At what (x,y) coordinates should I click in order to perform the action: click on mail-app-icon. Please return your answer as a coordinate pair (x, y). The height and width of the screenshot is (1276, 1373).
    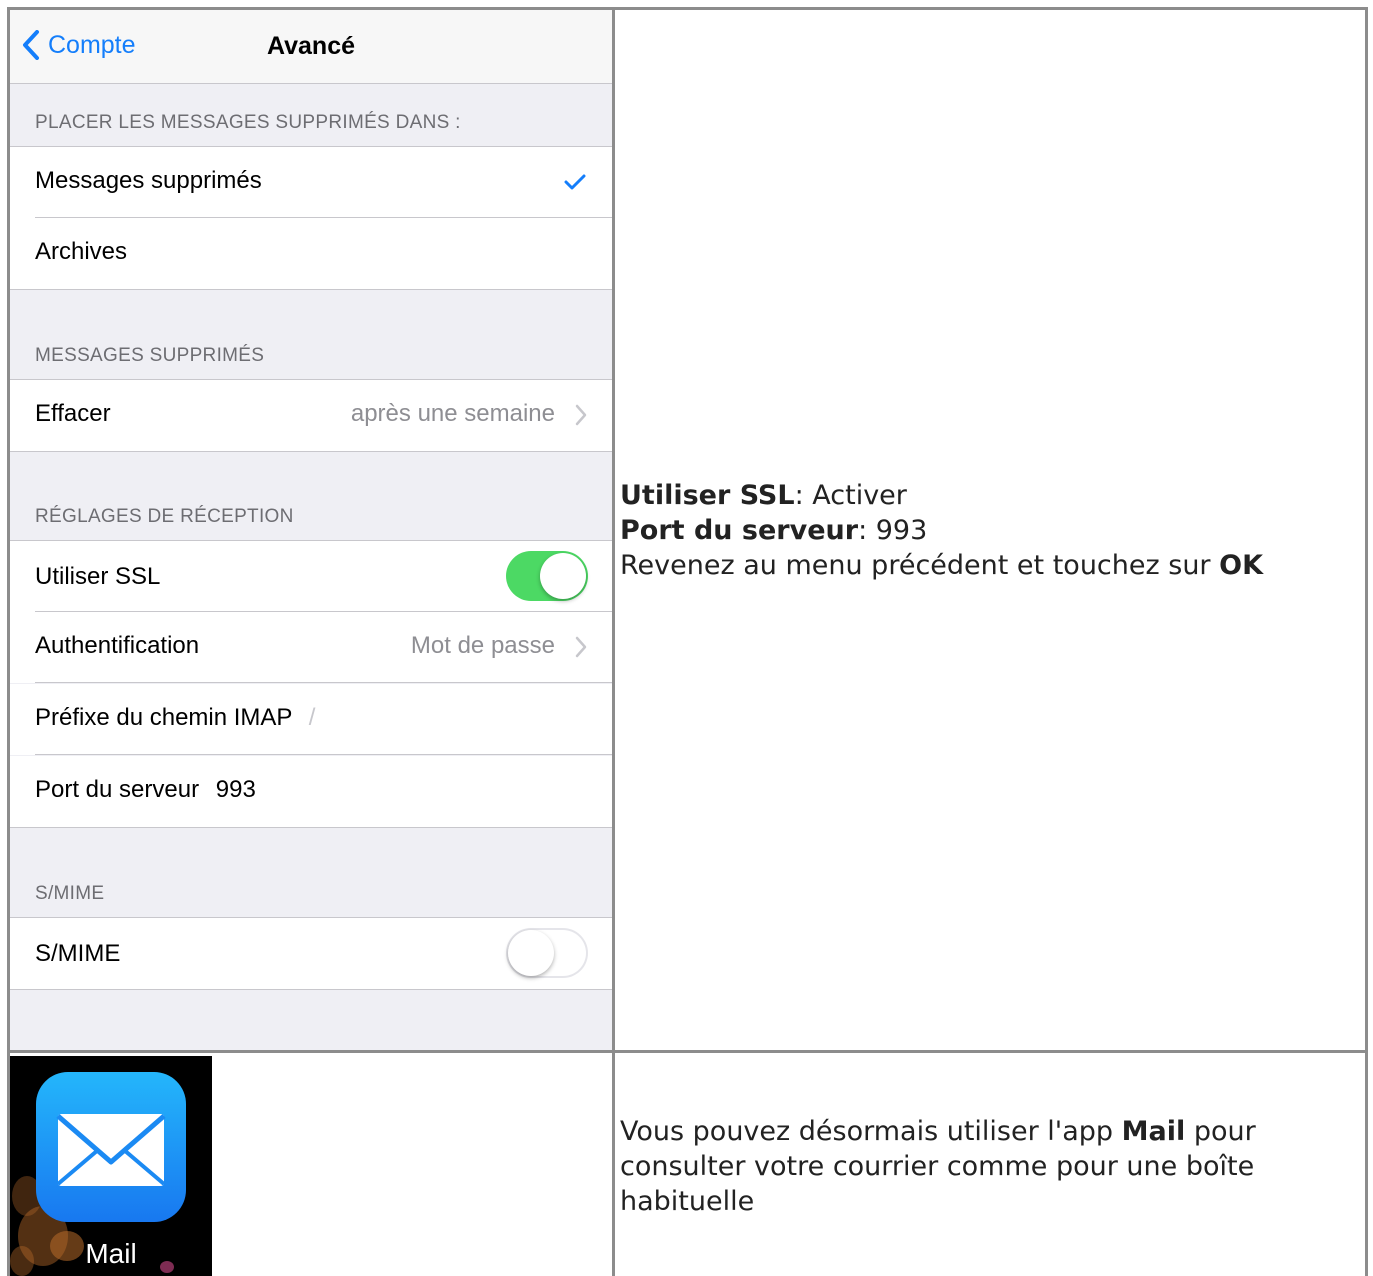
    Looking at the image, I should click on (111, 1147).